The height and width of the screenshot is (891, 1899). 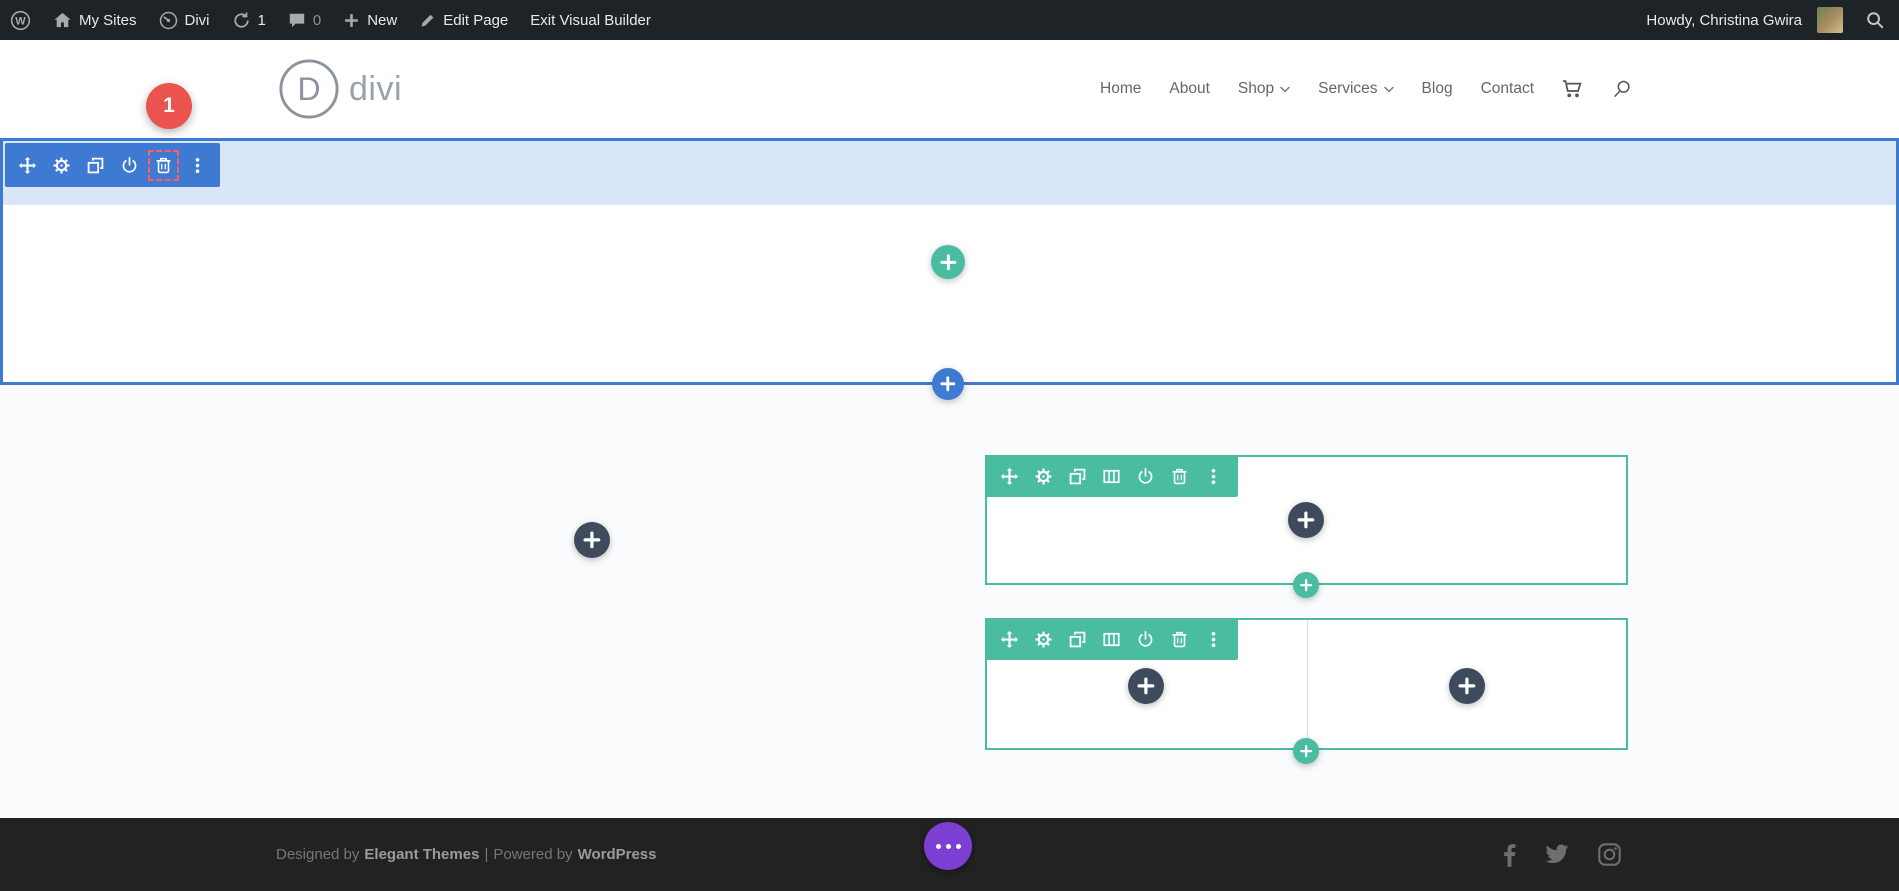 What do you see at coordinates (1724, 20) in the screenshot?
I see `howdy-label: Howdy, Christina Gwira` at bounding box center [1724, 20].